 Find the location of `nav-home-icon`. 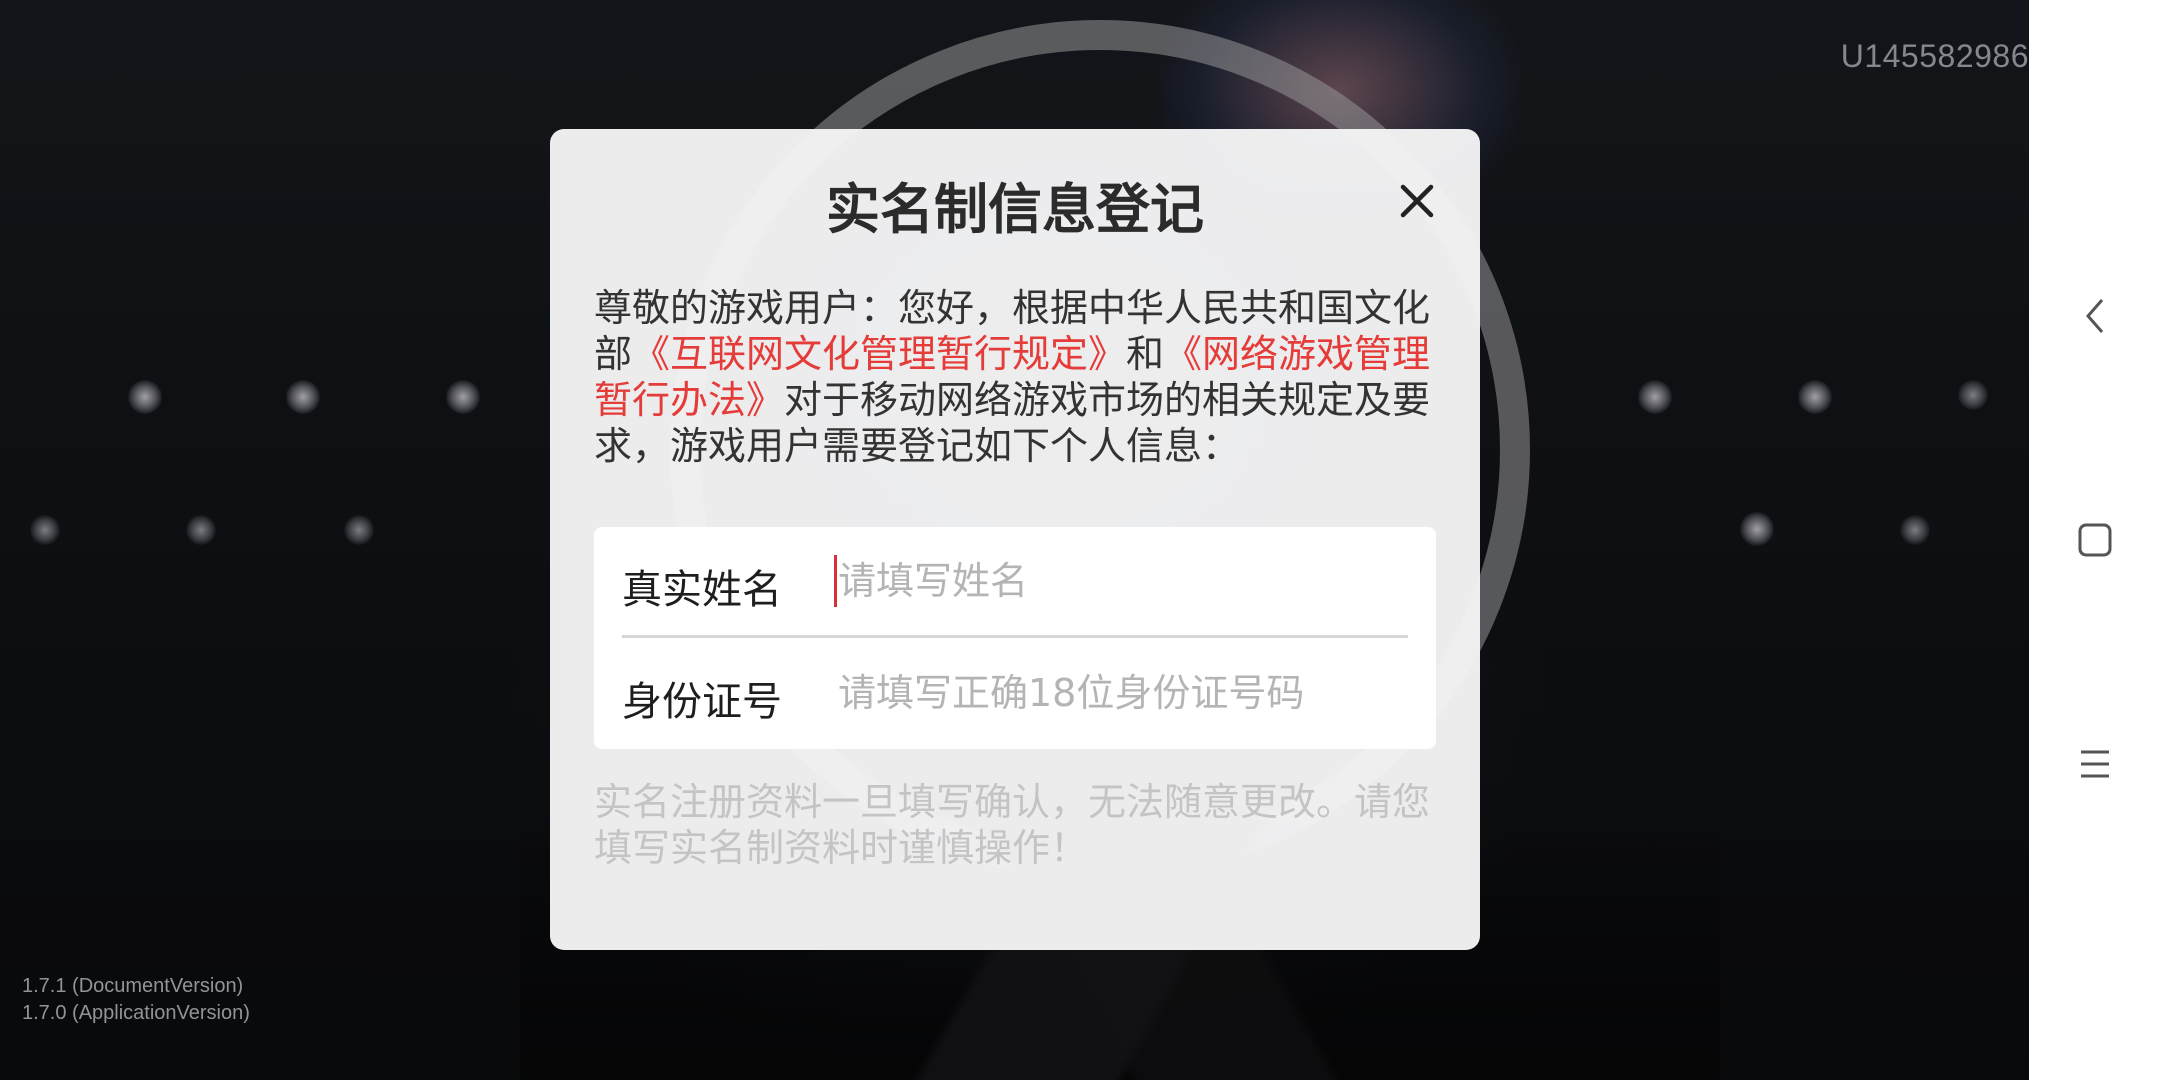

nav-home-icon is located at coordinates (2095, 540).